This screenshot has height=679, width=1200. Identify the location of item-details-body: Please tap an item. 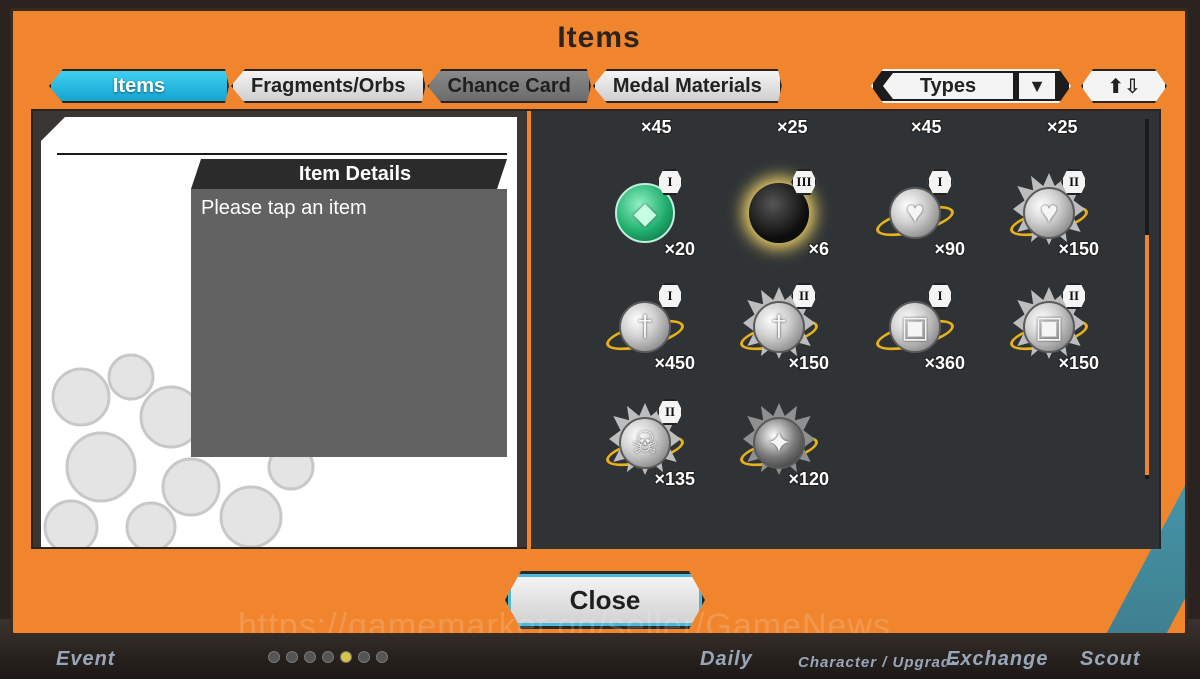
(349, 323).